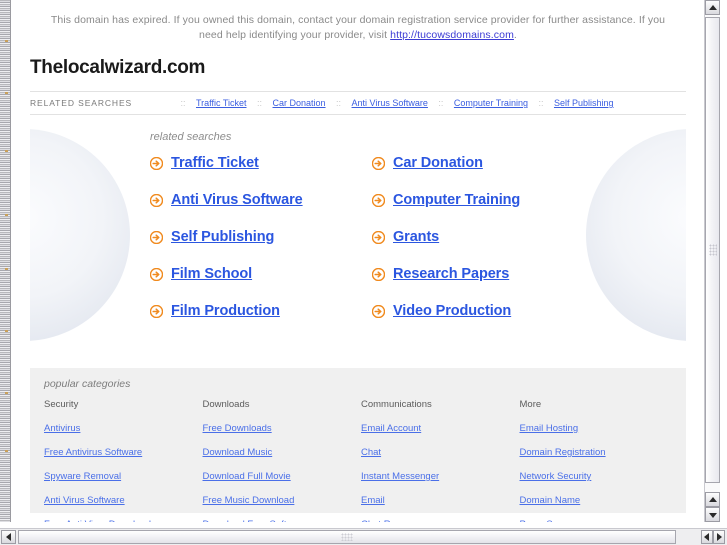 This screenshot has height=545, width=727. Describe the element at coordinates (62, 428) in the screenshot. I see `category-link: Antivirus` at that location.